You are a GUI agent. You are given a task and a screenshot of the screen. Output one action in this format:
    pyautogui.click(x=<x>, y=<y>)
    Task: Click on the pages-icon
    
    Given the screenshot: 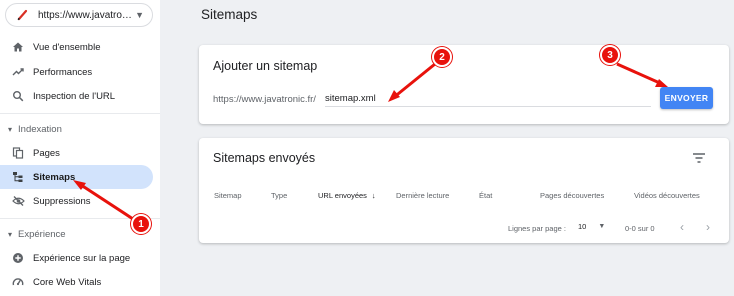 What is the action you would take?
    pyautogui.click(x=18, y=153)
    